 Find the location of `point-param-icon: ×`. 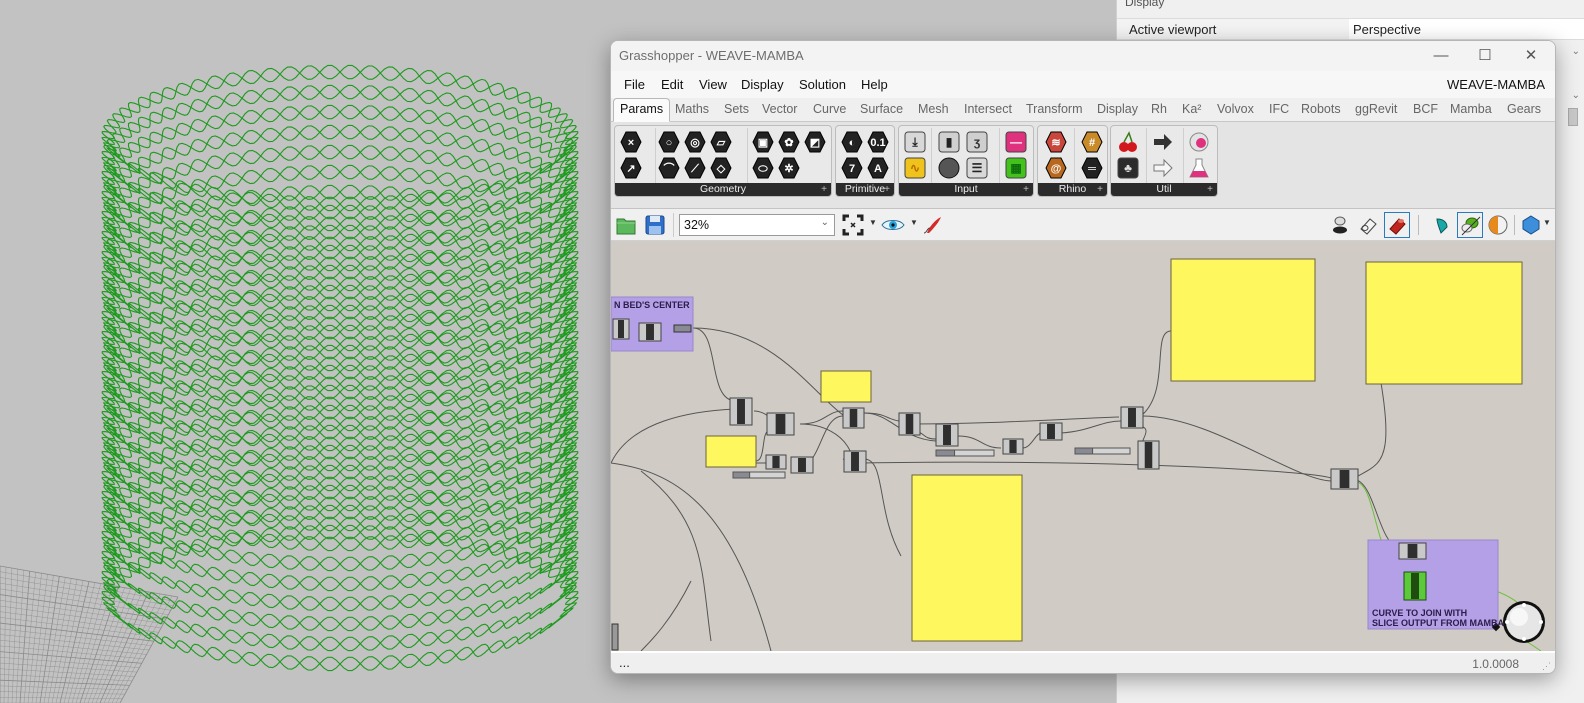

point-param-icon: × is located at coordinates (631, 142).